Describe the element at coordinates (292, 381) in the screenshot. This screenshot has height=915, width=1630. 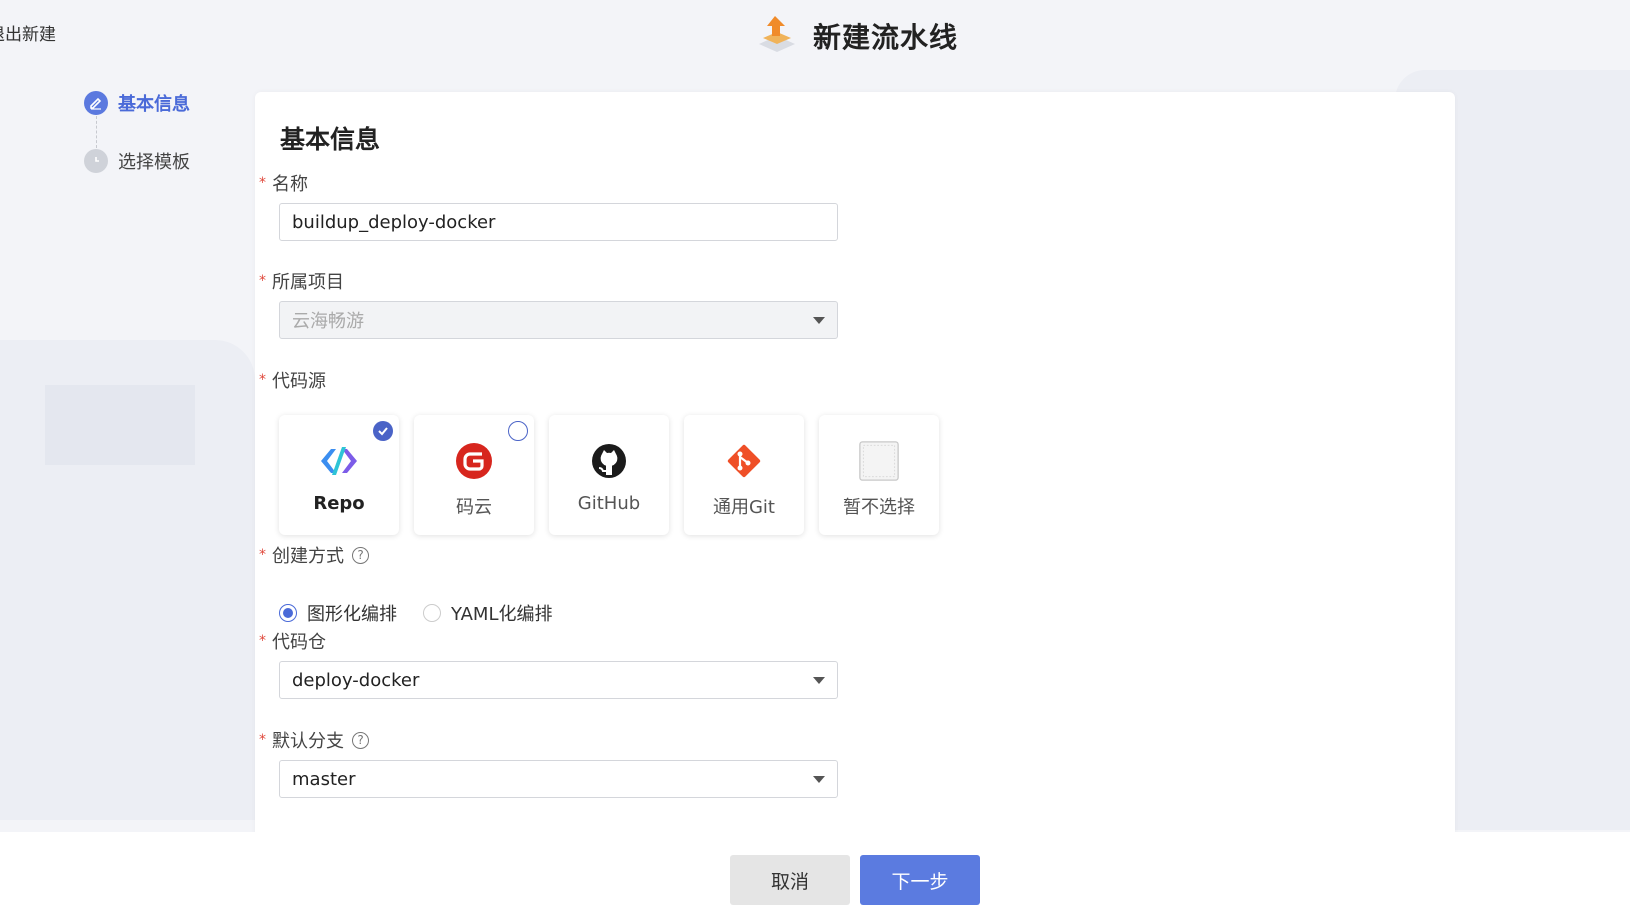
I see `source-label: * 代码源` at that location.